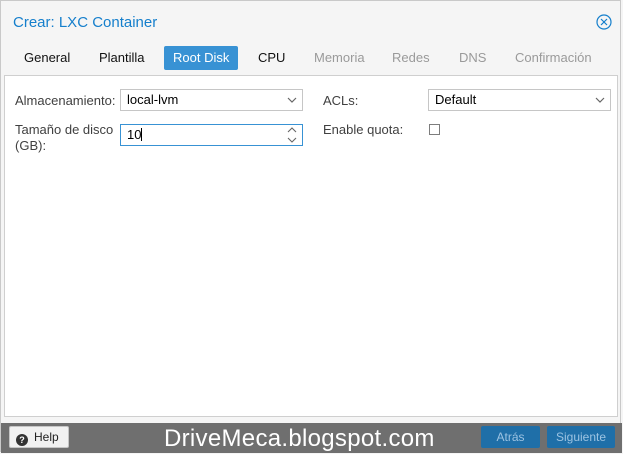 Image resolution: width=623 pixels, height=454 pixels. I want to click on dialog-titlebar: Crear: LXC Container, so click(311, 21).